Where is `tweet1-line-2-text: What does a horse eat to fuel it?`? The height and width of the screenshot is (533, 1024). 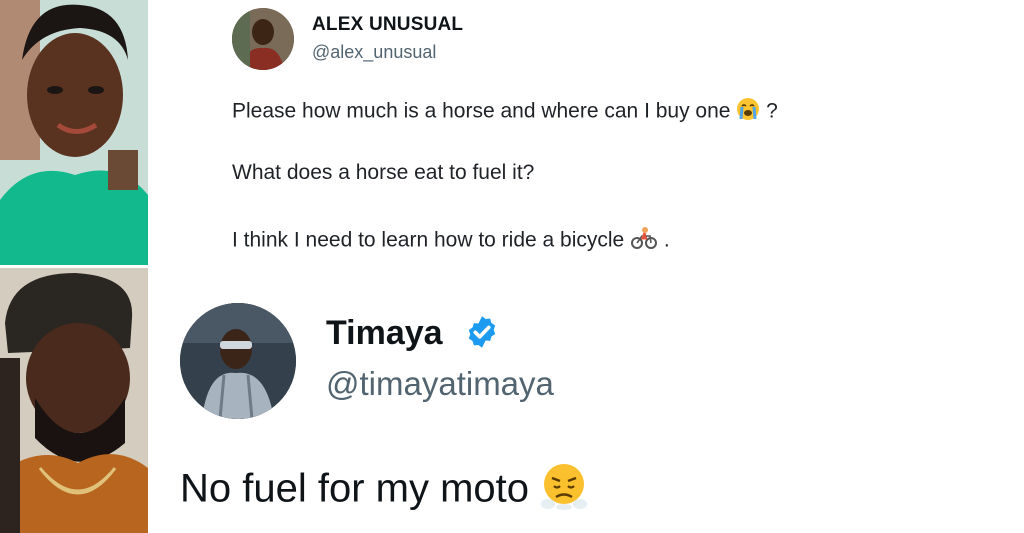 tweet1-line-2-text: What does a horse eat to fuel it? is located at coordinates (383, 172).